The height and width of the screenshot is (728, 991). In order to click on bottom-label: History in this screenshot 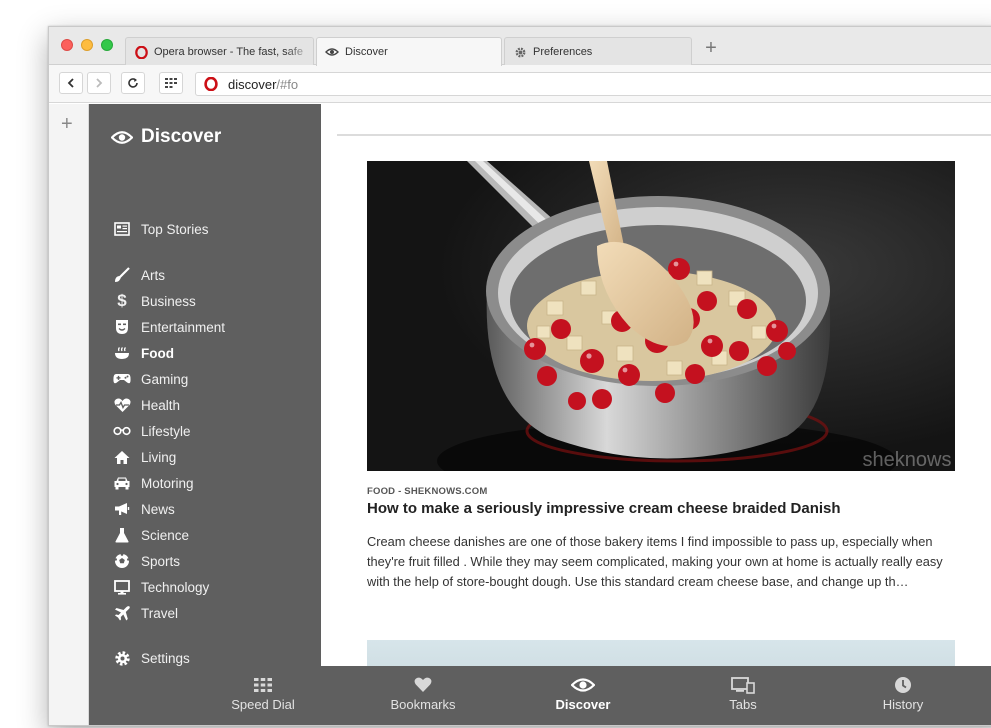, I will do `click(903, 704)`.